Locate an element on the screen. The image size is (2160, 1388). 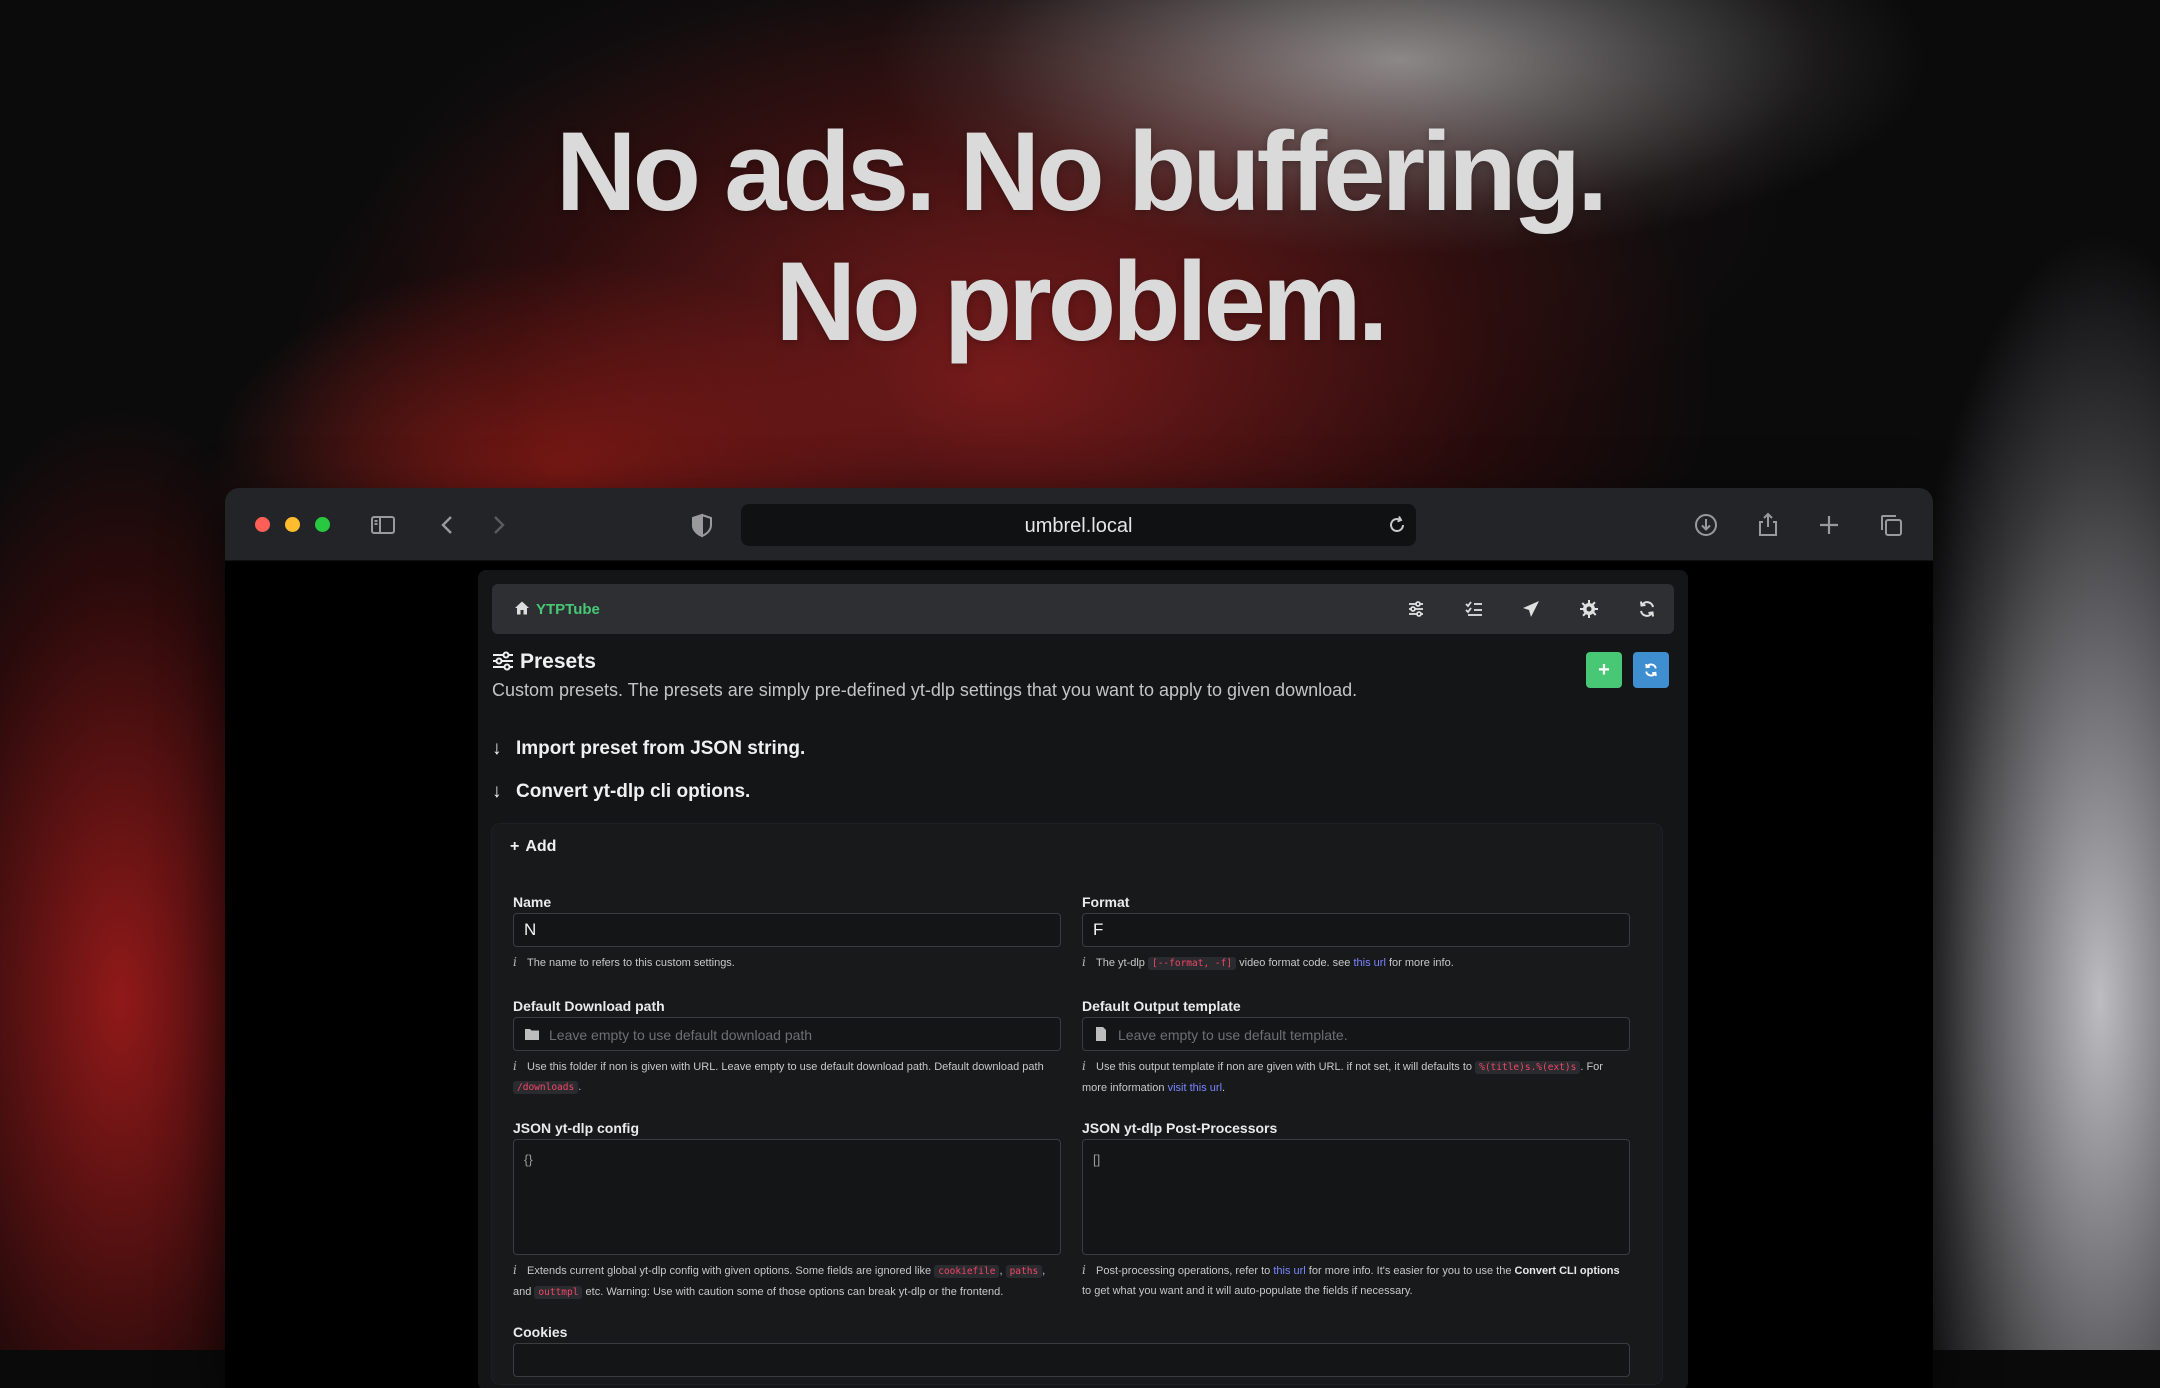
postprocessors-help-link: this url is located at coordinates (1289, 1271).